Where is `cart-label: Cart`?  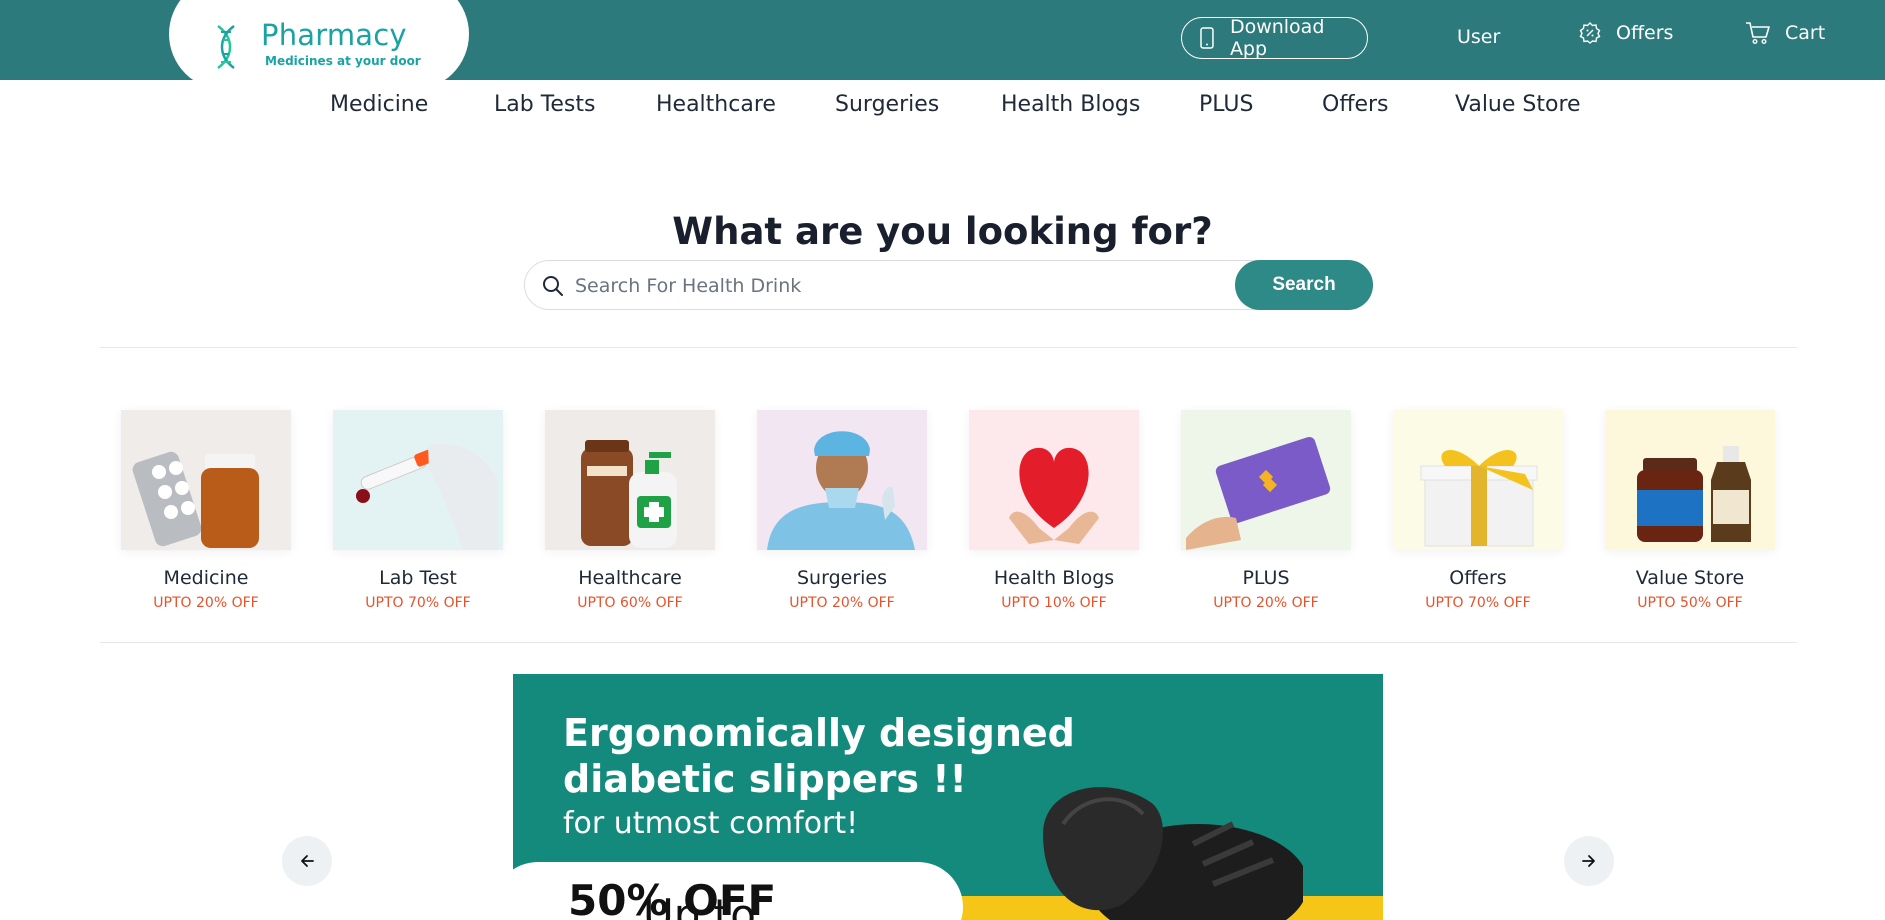
cart-label: Cart is located at coordinates (1805, 33).